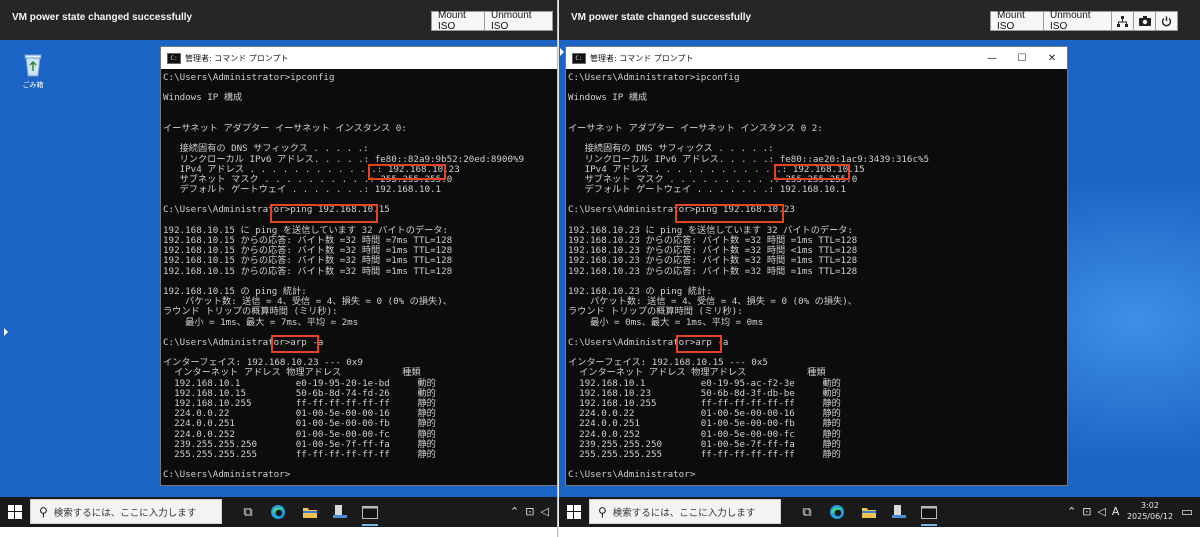  I want to click on power-button, so click(1167, 21).